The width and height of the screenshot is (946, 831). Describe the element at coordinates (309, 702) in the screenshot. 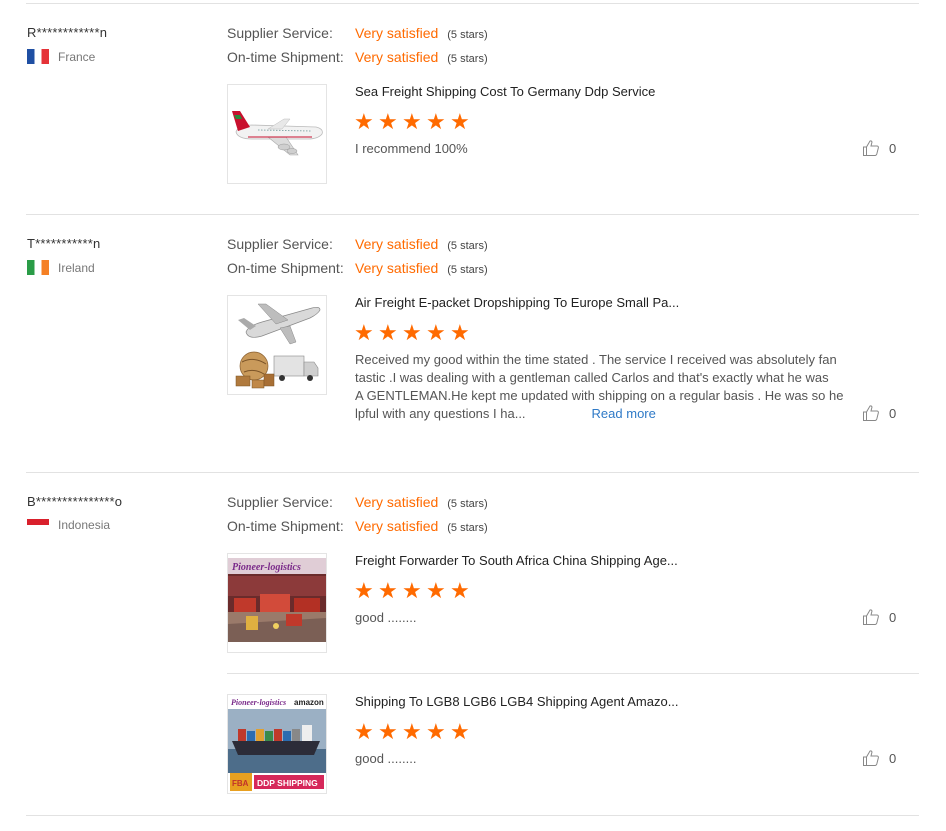

I see `svg-text: amazon` at that location.